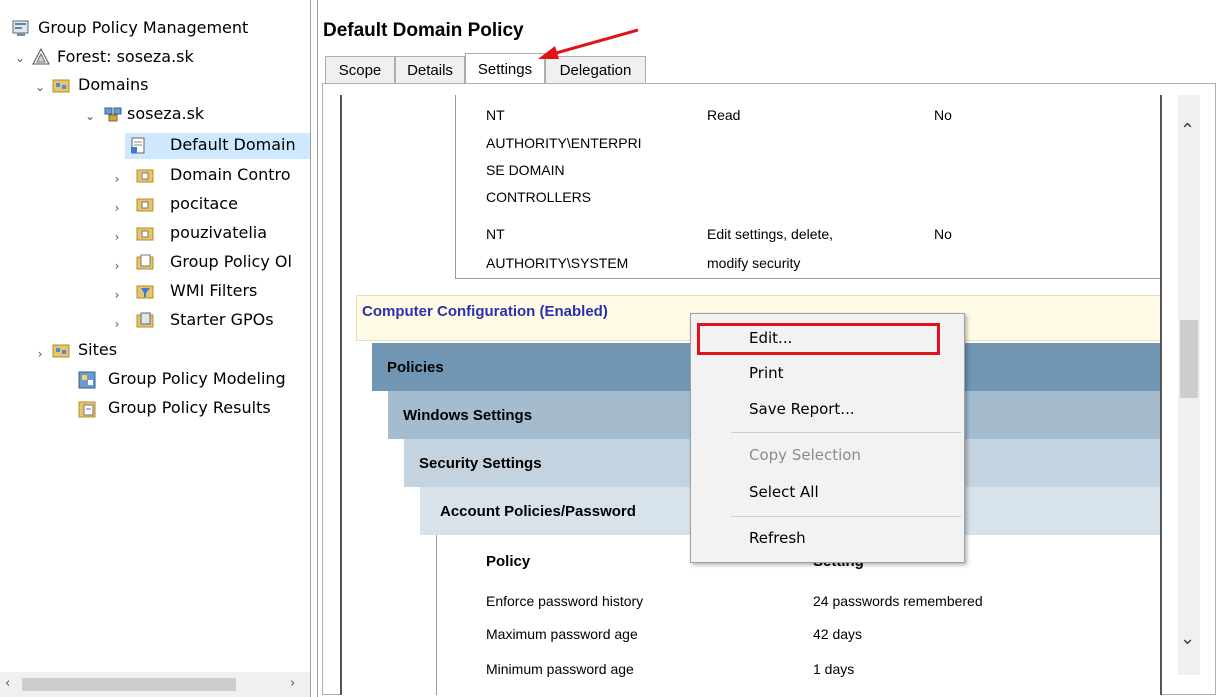 Image resolution: width=1221 pixels, height=697 pixels. What do you see at coordinates (805, 455) in the screenshot?
I see `menu-item-copy-selection: Copy Selection` at bounding box center [805, 455].